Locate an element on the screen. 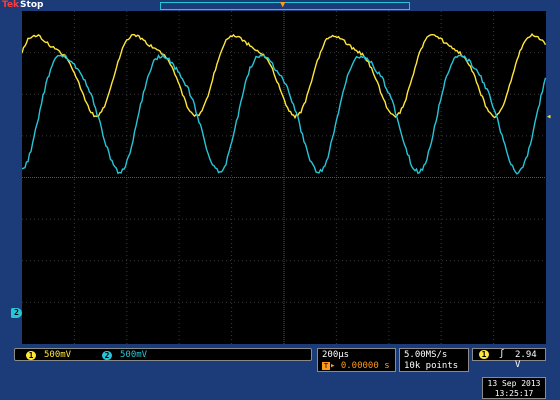  ch1-readout: 1 500mV is located at coordinates (48, 355).